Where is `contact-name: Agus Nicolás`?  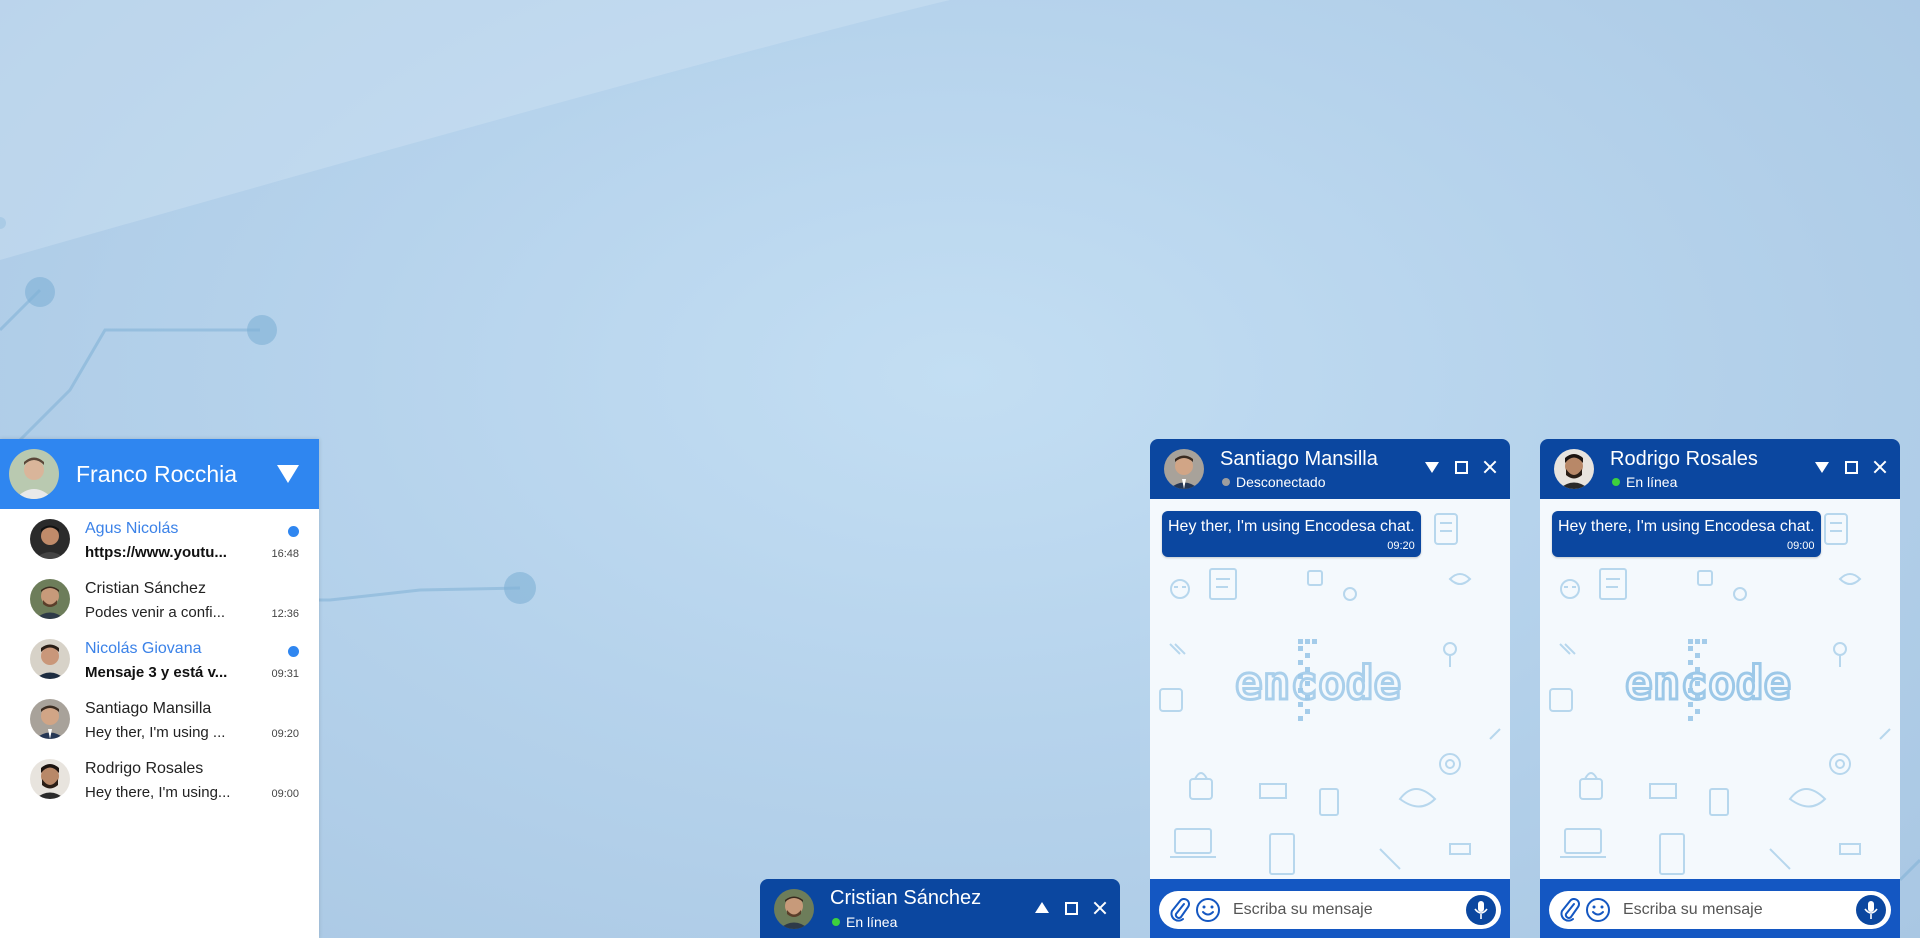
contact-name: Agus Nicolás is located at coordinates (132, 528).